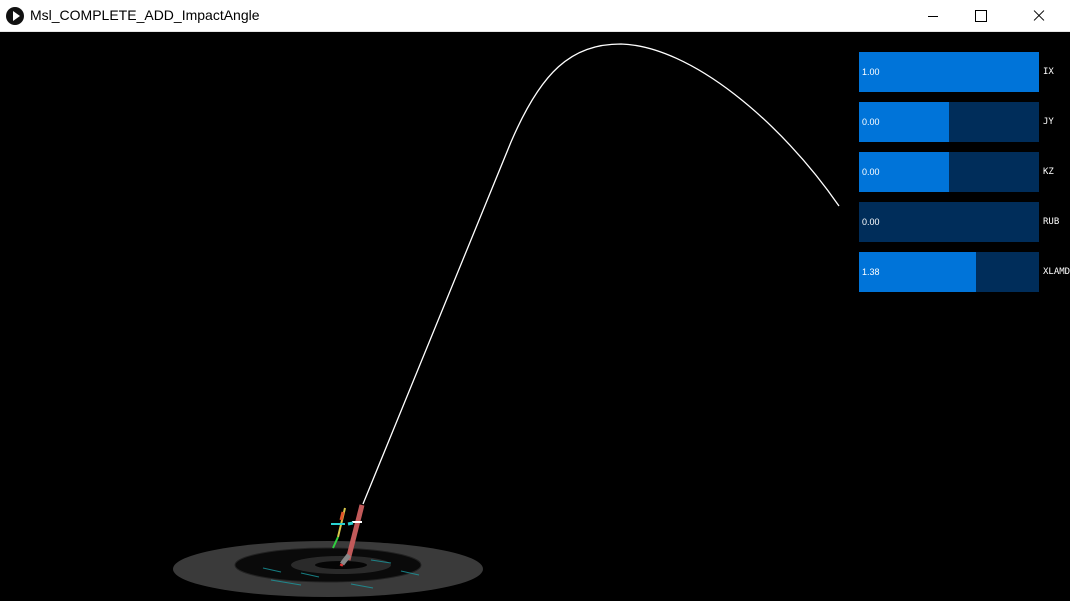  I want to click on window-title: Msl_COMPLETE_ADD_ImpactAngle, so click(145, 15).